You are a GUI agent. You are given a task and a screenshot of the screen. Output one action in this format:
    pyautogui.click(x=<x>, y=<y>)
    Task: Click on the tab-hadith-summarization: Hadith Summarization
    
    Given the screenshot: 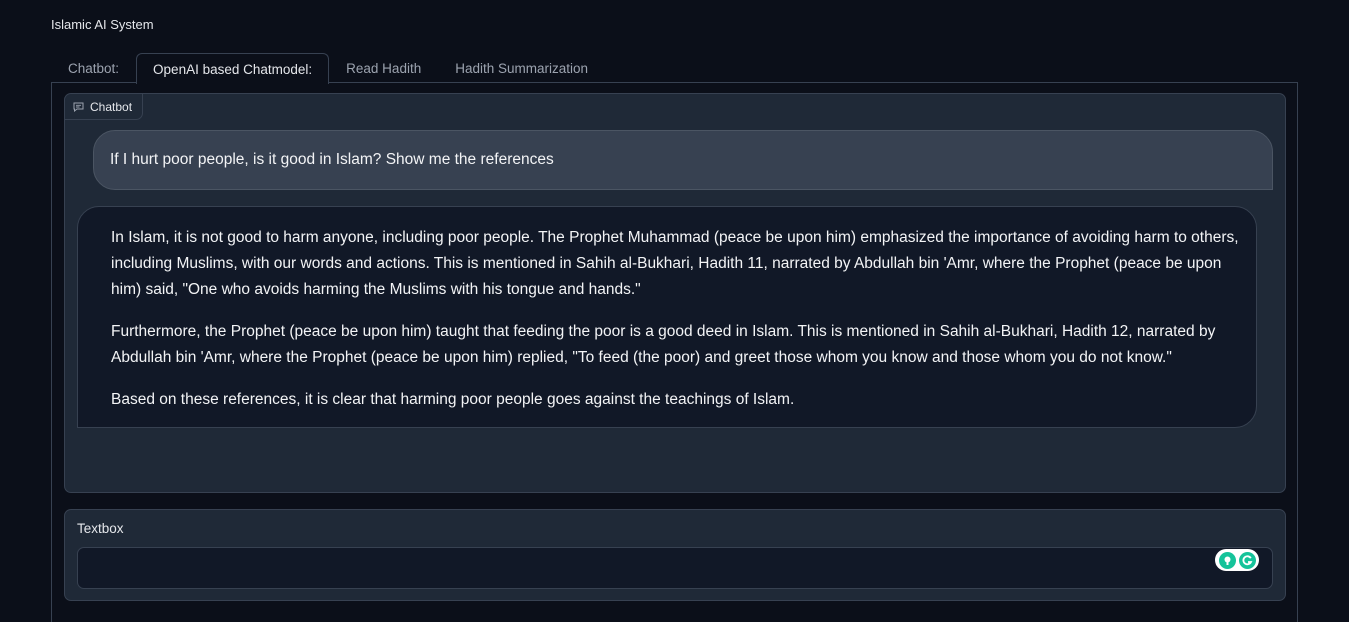 What is the action you would take?
    pyautogui.click(x=521, y=68)
    